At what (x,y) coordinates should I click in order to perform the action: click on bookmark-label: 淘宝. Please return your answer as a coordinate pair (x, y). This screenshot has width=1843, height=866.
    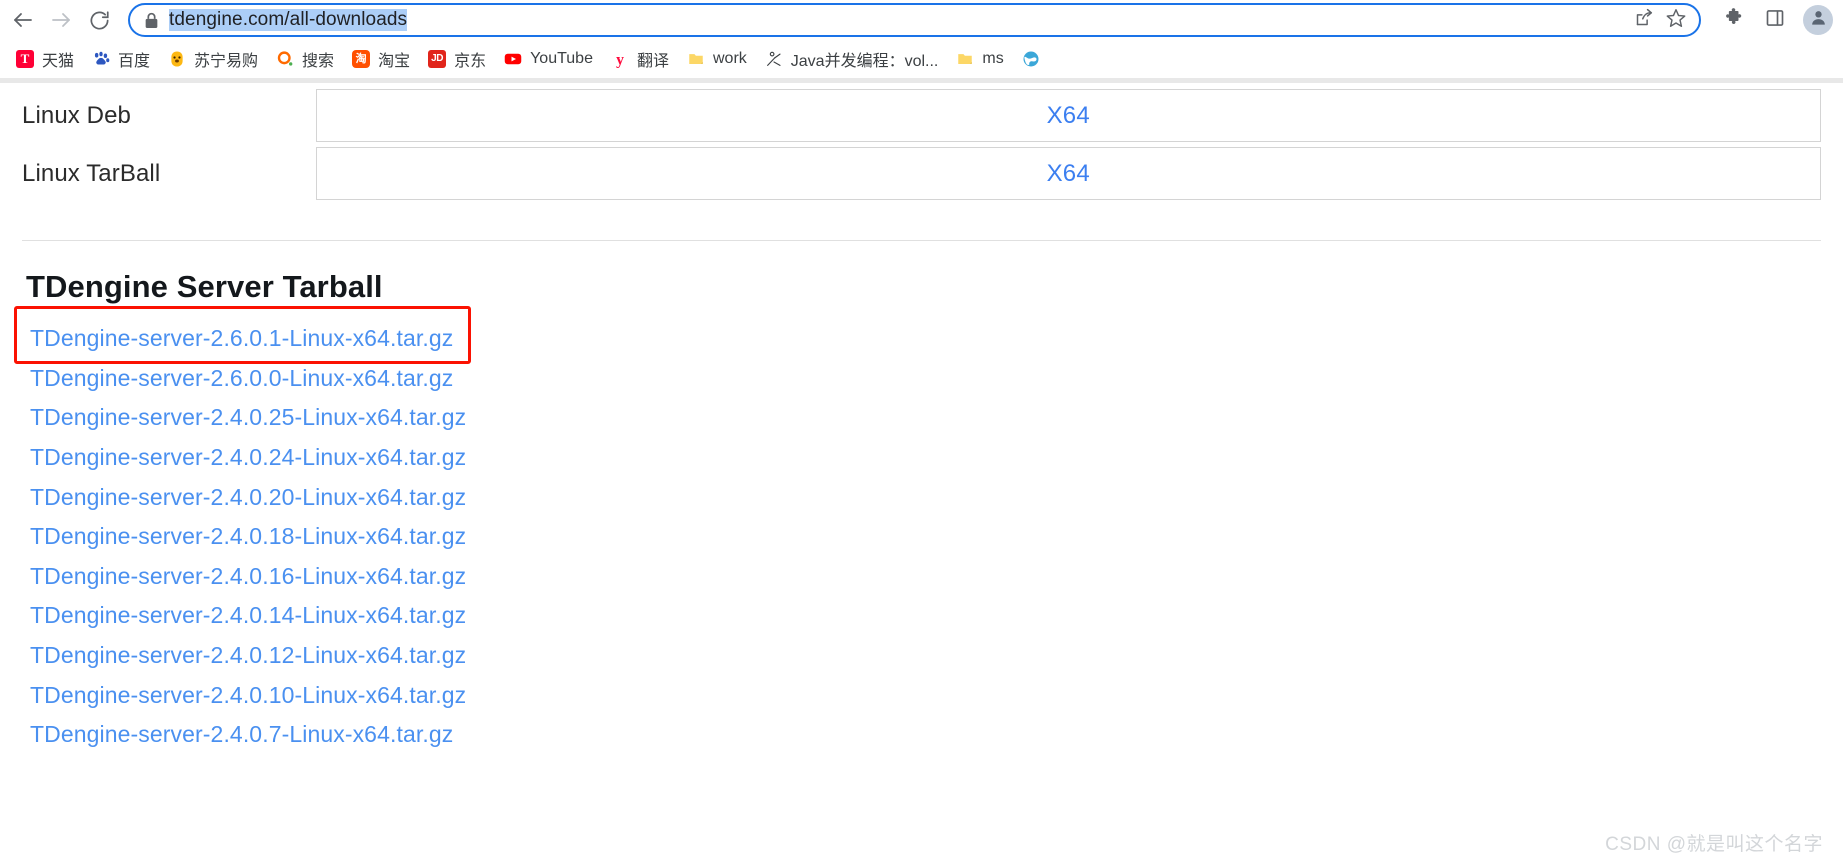
    Looking at the image, I should click on (394, 61).